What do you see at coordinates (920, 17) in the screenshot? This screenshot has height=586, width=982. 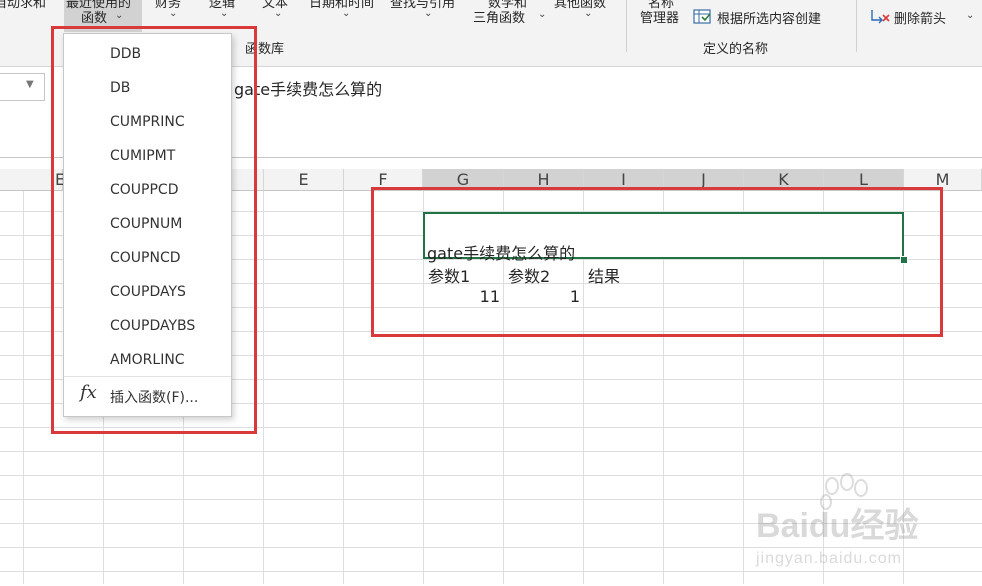 I see `remove-arrows-button: 删除箭头` at bounding box center [920, 17].